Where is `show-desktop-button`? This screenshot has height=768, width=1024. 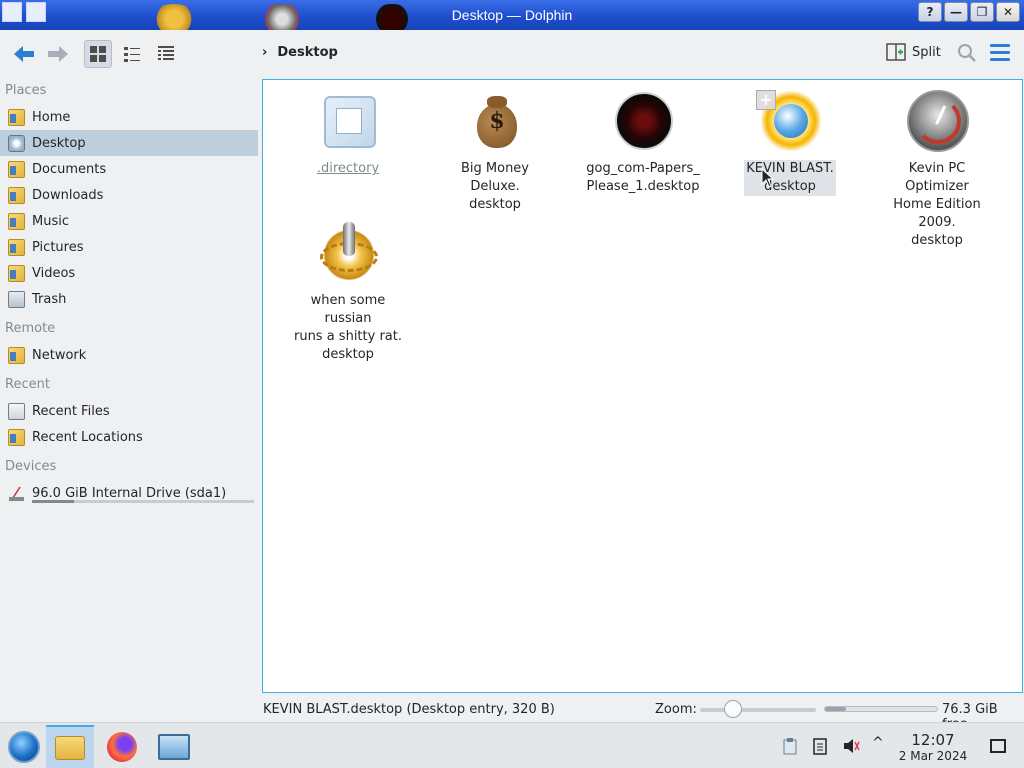
show-desktop-button is located at coordinates (998, 746).